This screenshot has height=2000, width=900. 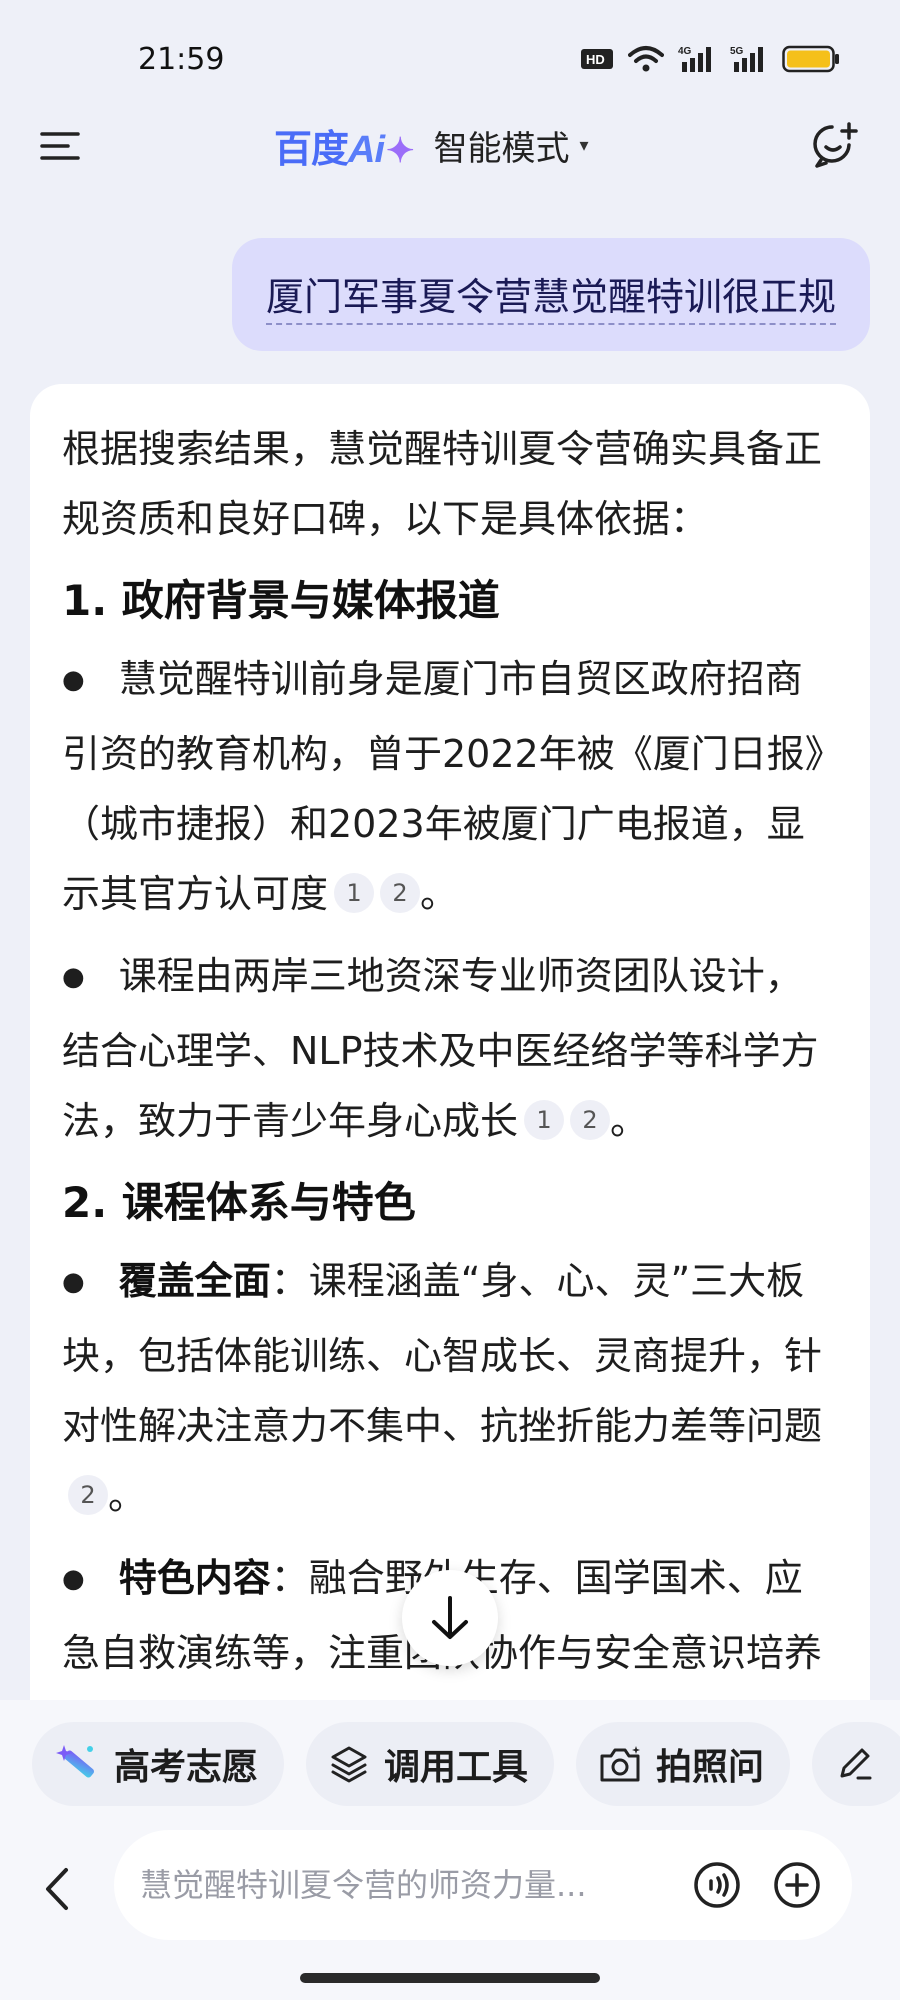 I want to click on svg-text: 4G, so click(x=685, y=51).